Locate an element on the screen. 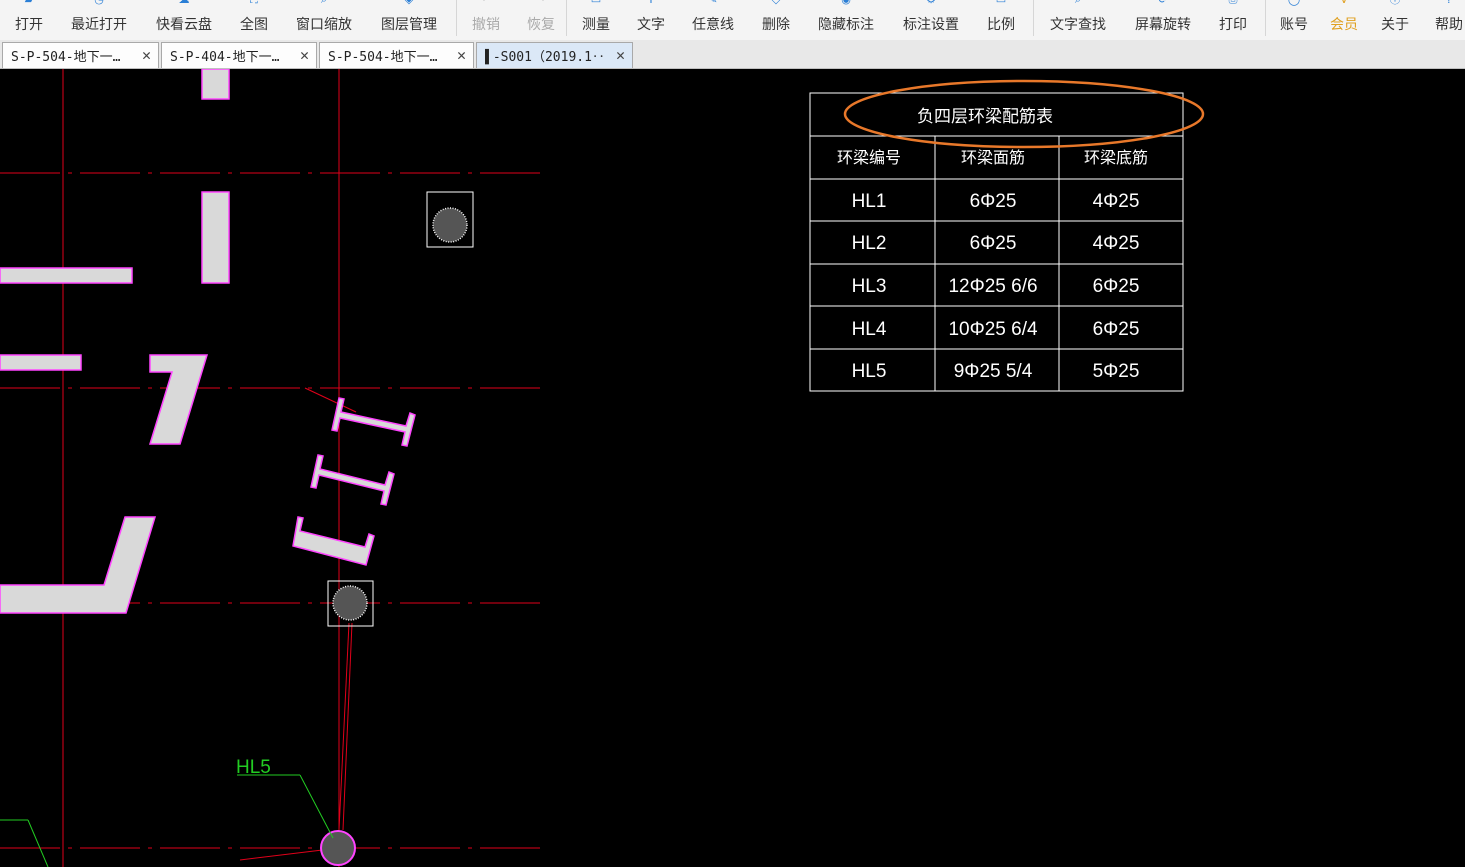 Image resolution: width=1465 pixels, height=867 pixels. toolbar-button-label: 任意线 is located at coordinates (713, 25).